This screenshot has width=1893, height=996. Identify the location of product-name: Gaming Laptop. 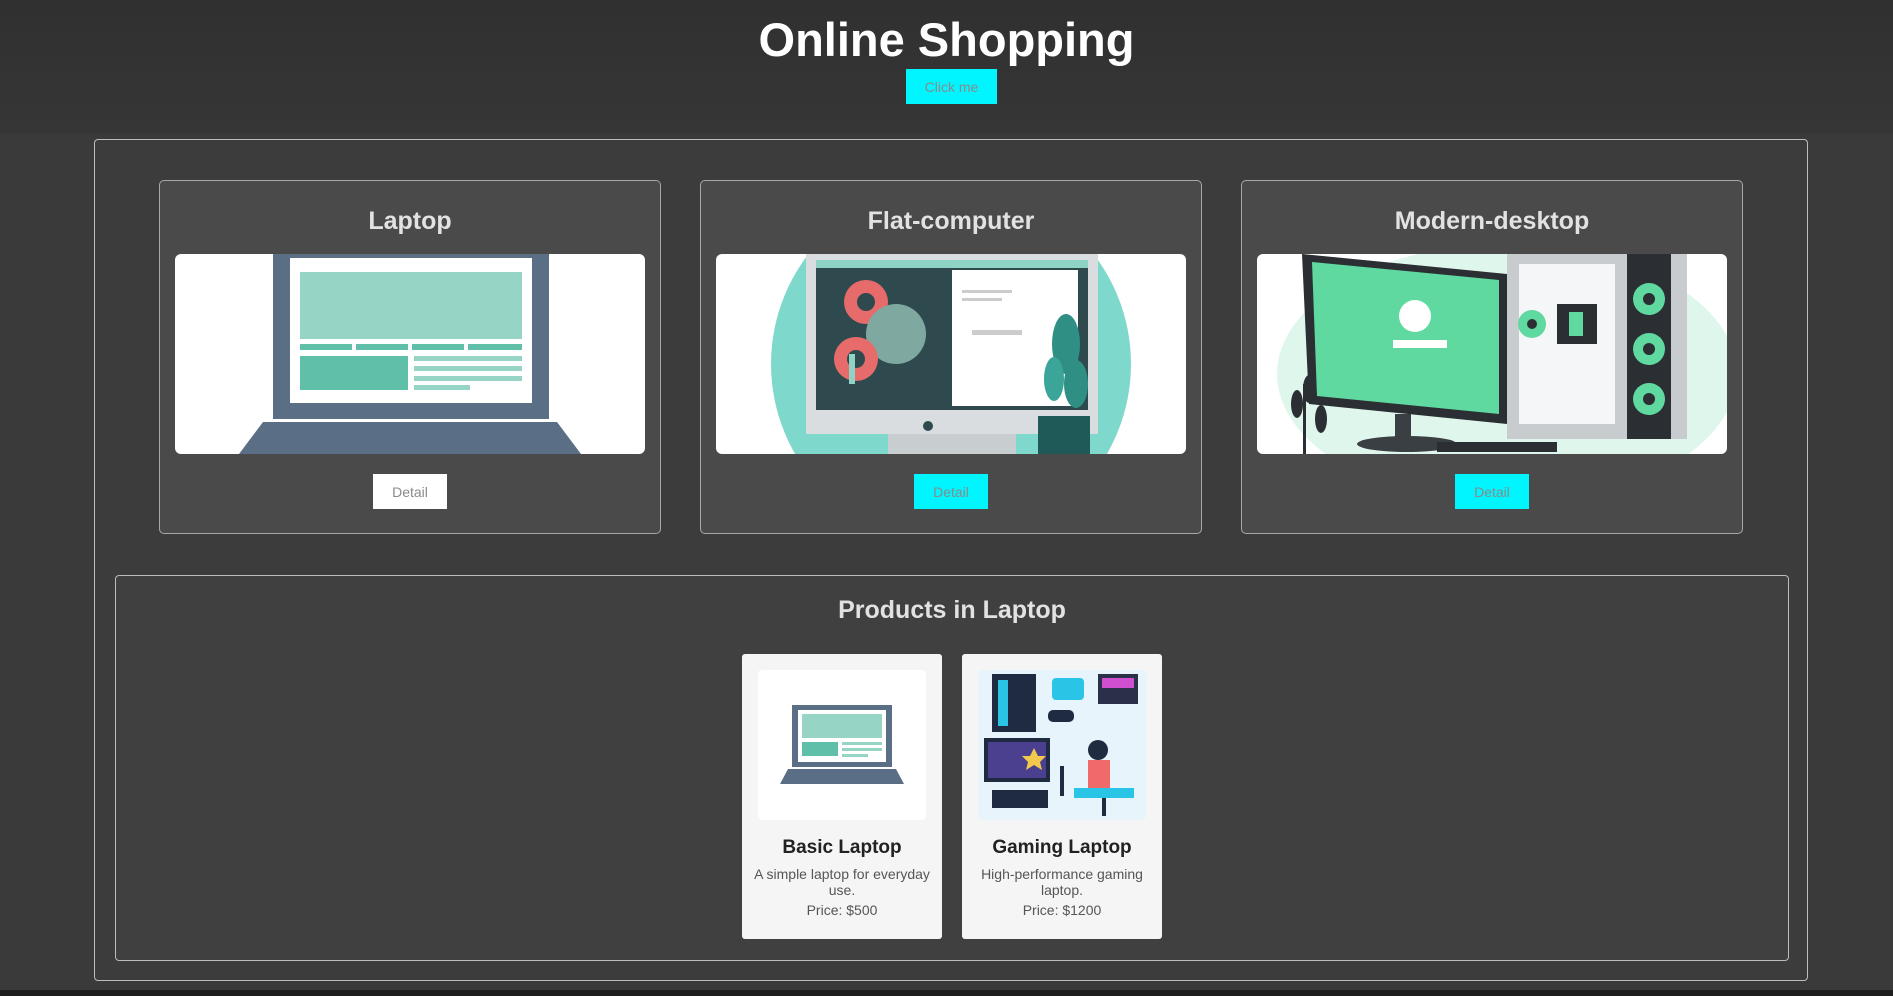
(1062, 847).